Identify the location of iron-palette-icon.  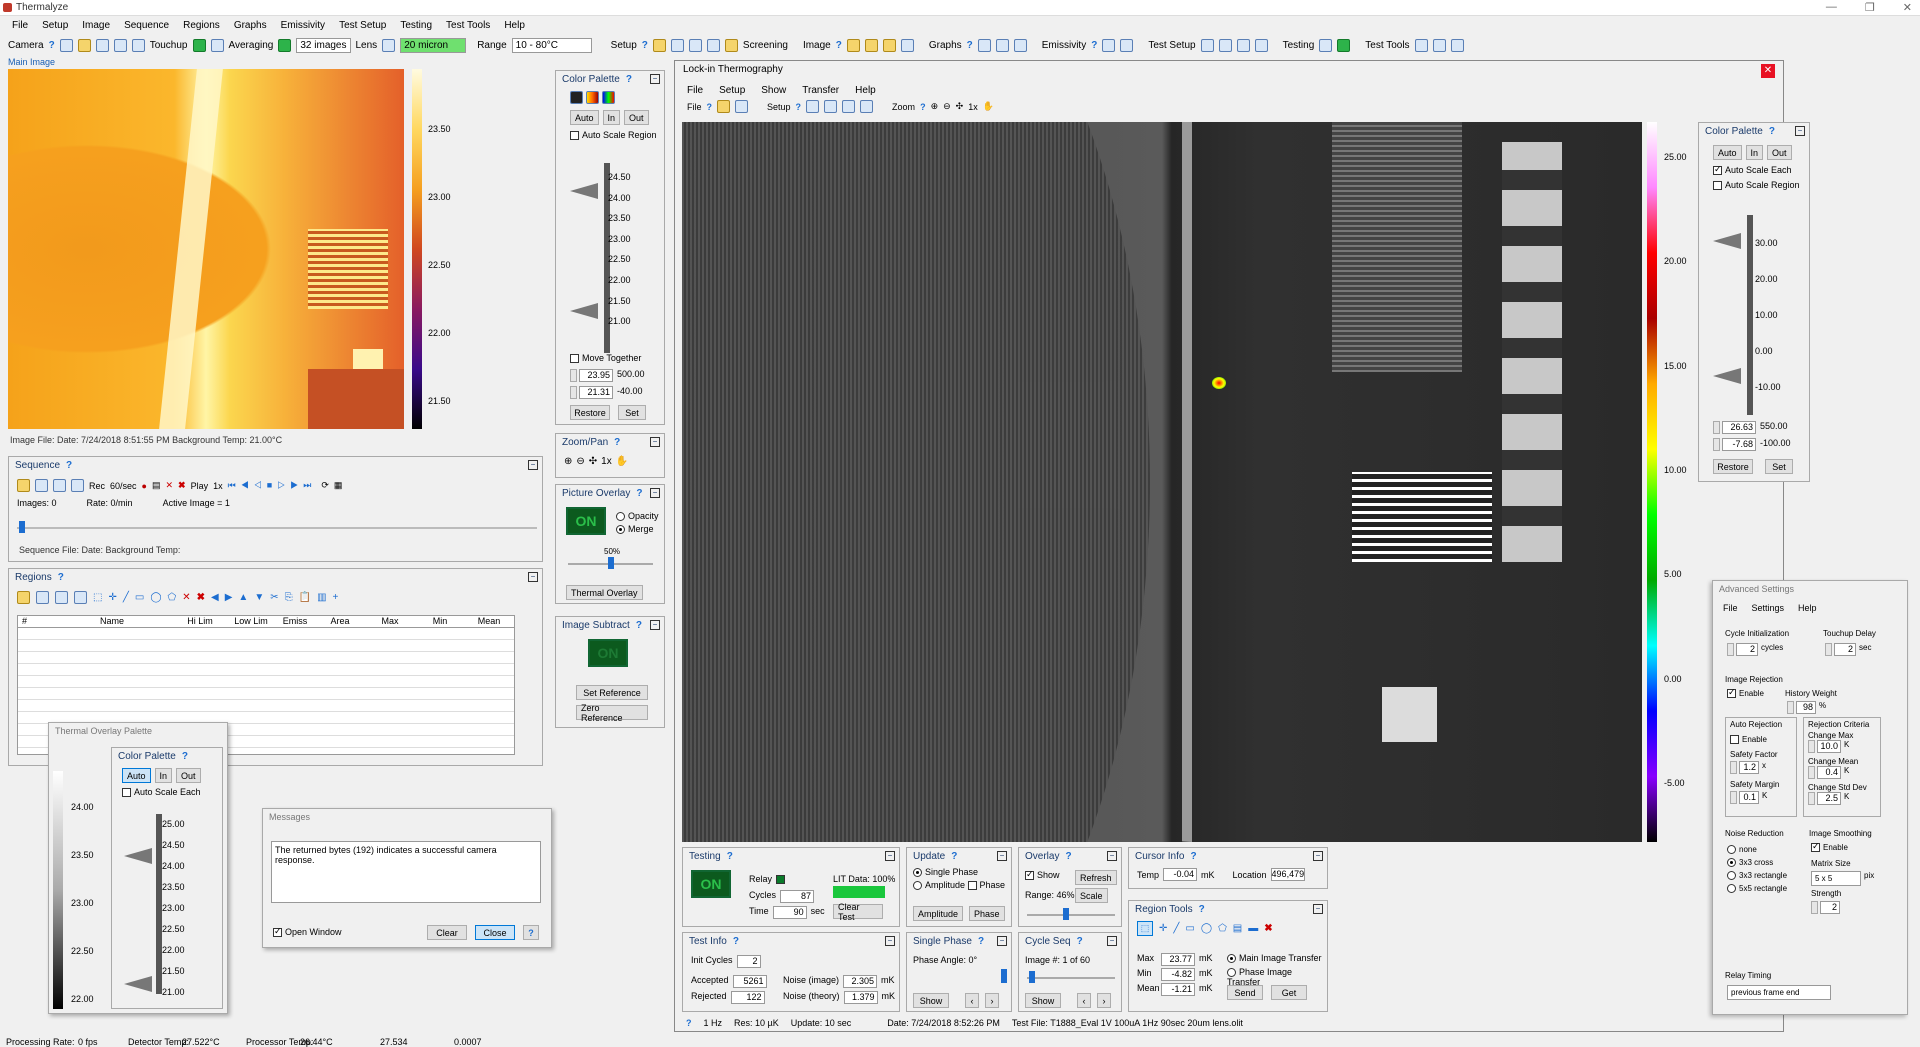
(592, 97).